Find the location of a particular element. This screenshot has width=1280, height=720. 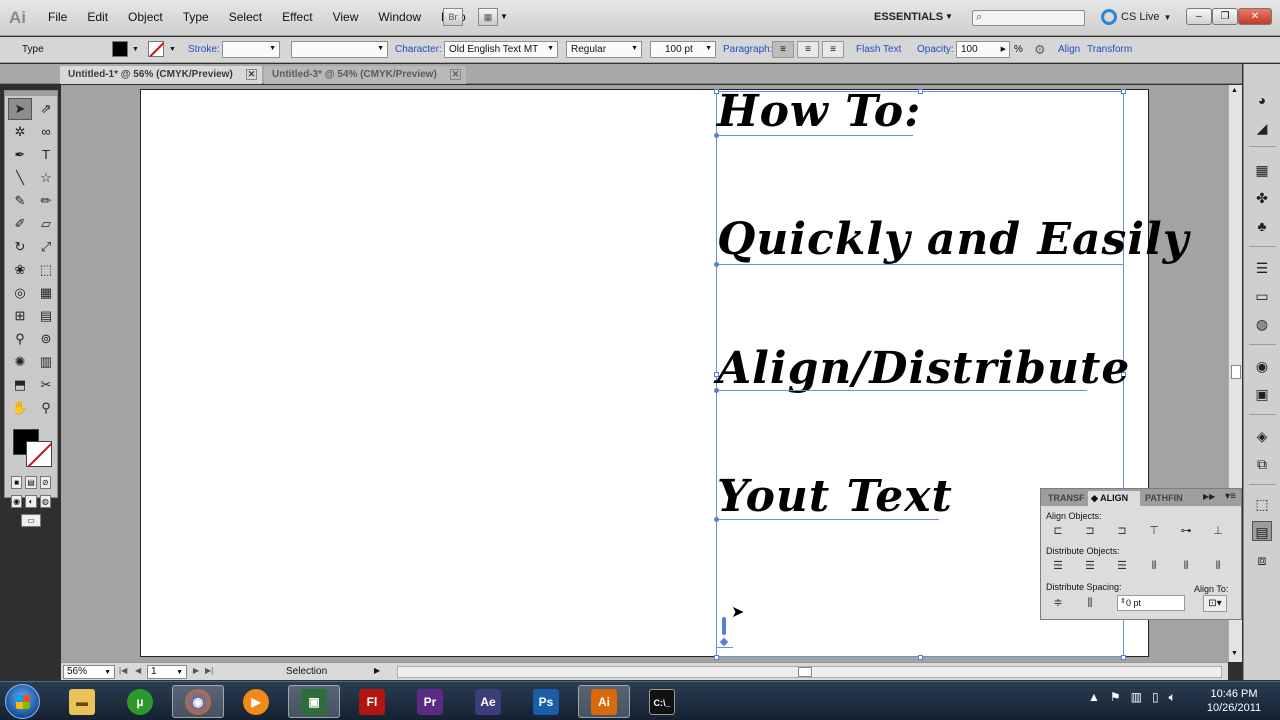

scroll-thumb is located at coordinates (805, 672).